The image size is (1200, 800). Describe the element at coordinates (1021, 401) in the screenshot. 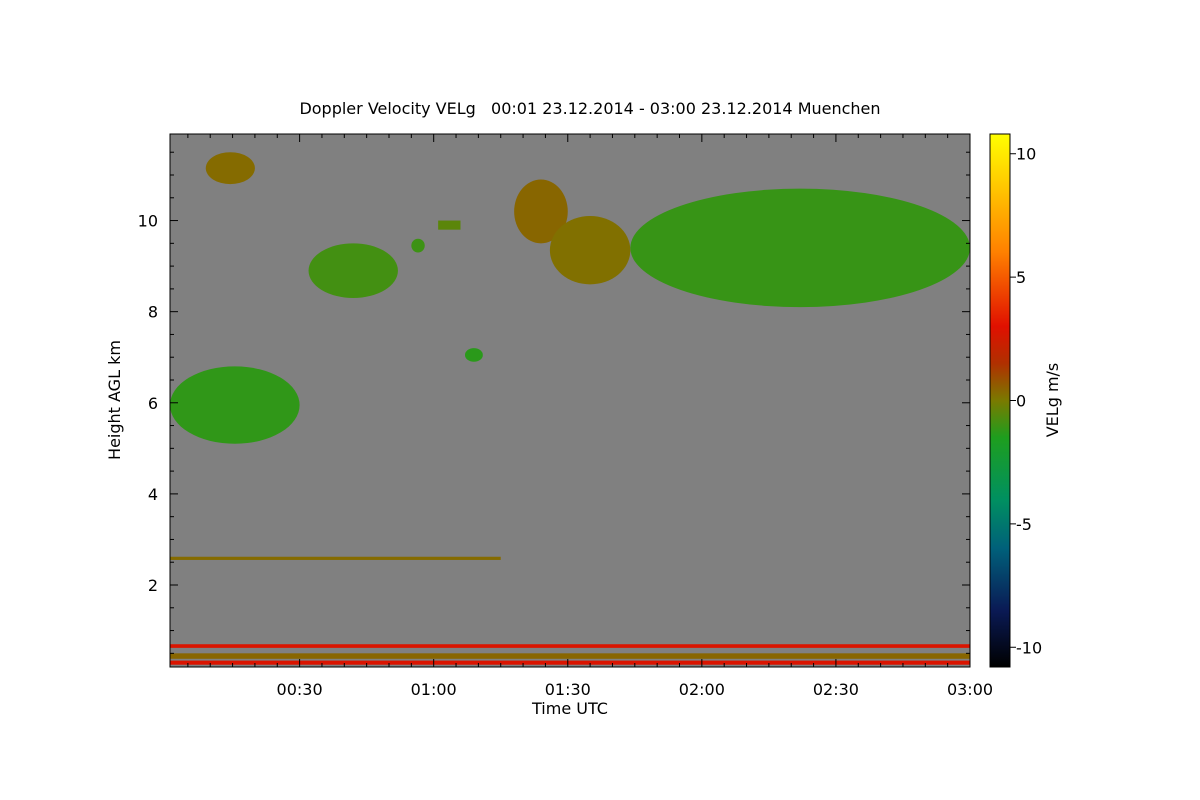

I see `colorbar-tick-label: 0` at that location.